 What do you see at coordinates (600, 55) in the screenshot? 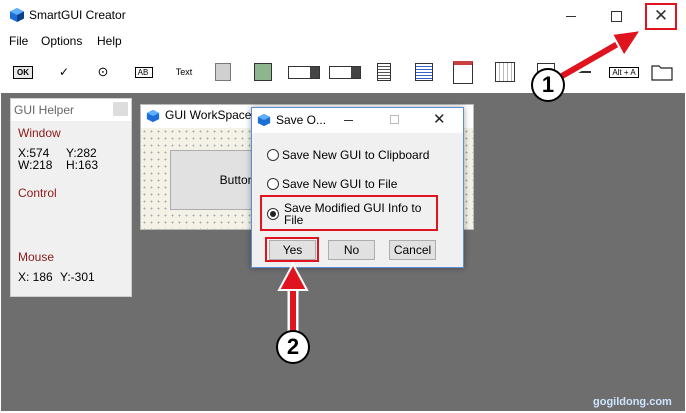
I see `arrow-to-close` at bounding box center [600, 55].